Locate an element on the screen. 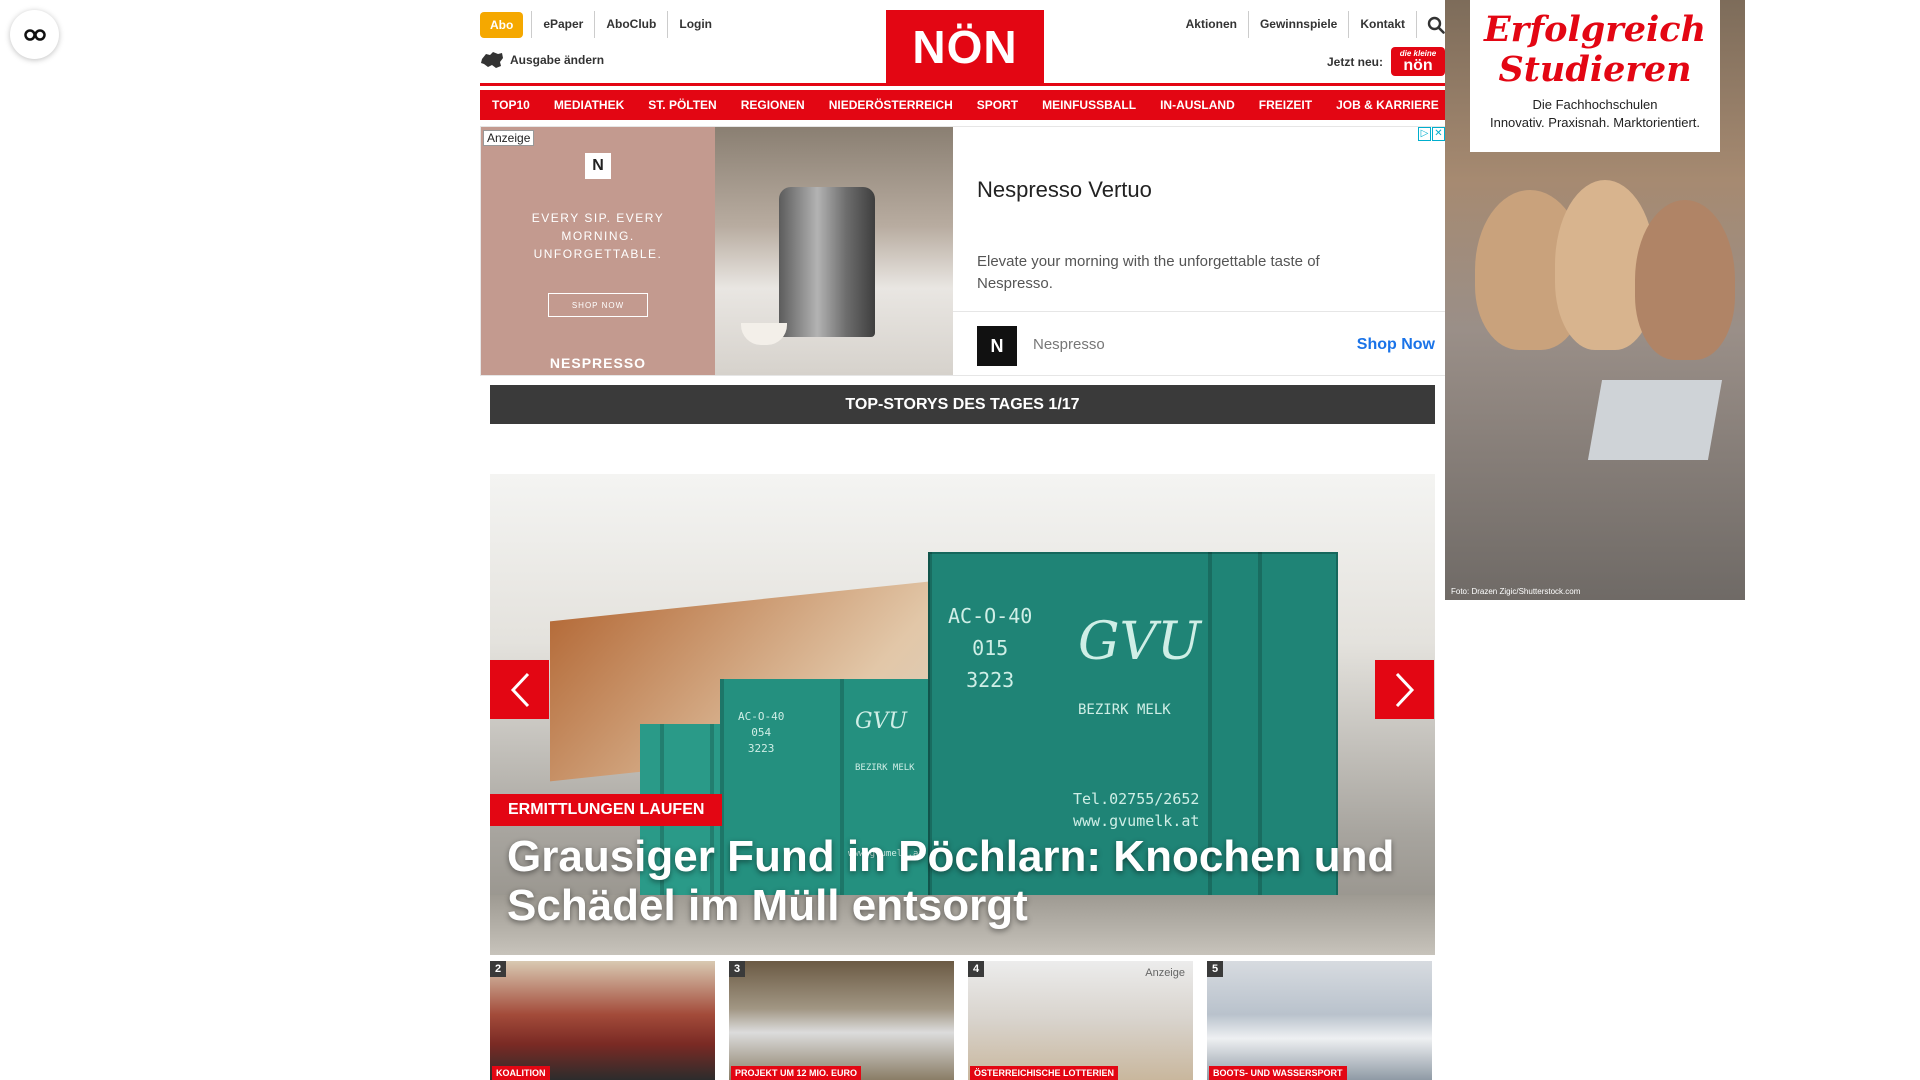  ad-title: Nespresso Vertuo is located at coordinates (1064, 190).